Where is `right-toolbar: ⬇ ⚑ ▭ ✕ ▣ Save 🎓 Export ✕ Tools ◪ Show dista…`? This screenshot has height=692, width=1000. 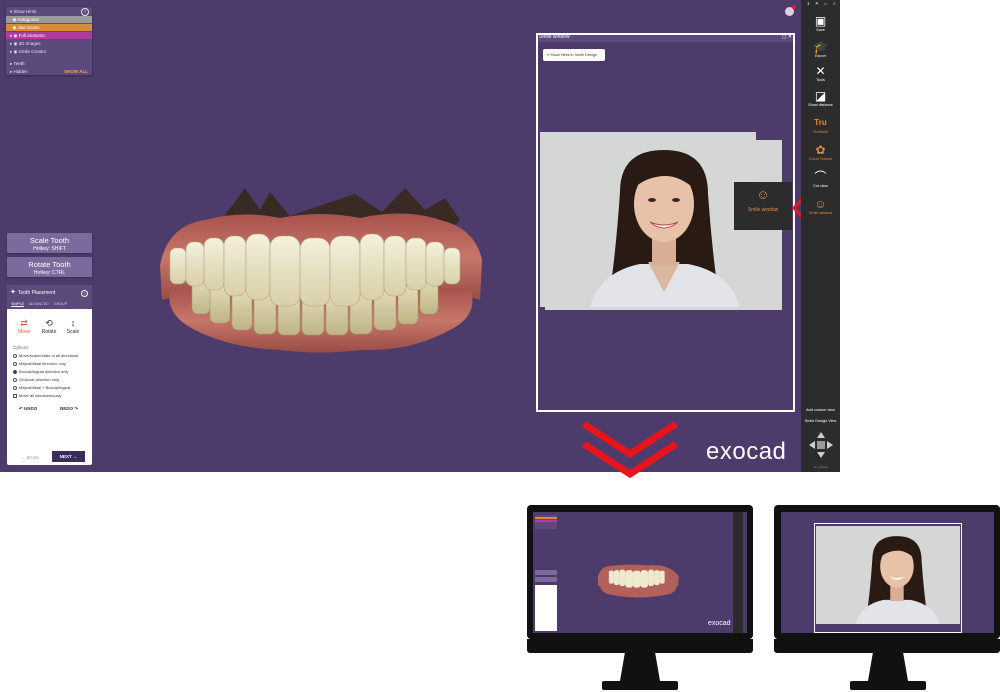 right-toolbar: ⬇ ⚑ ▭ ✕ ▣ Save 🎓 Export ✕ Tools ◪ Show dista… is located at coordinates (820, 236).